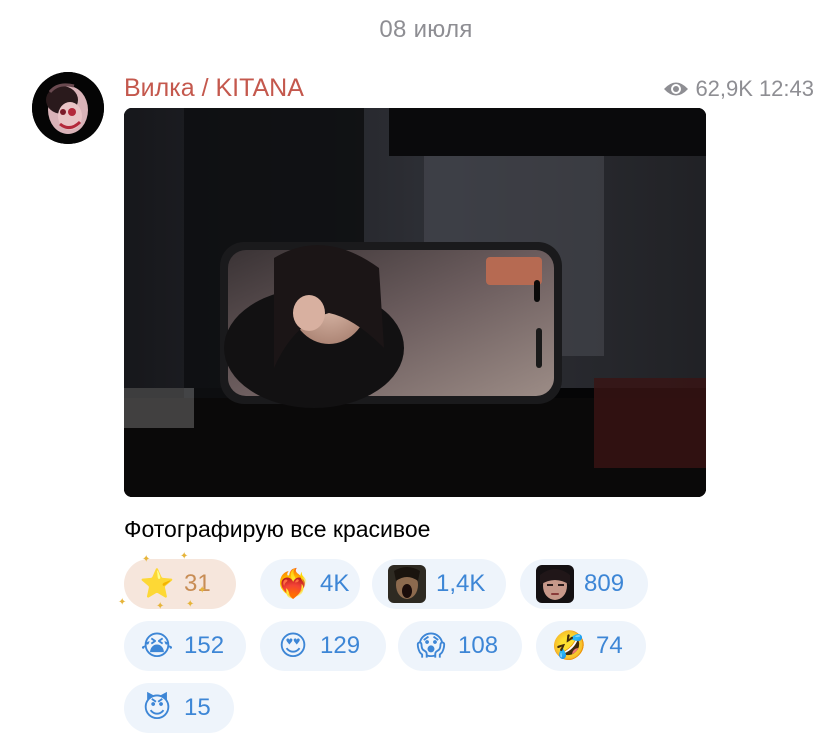  I want to click on heart-eyes-icon: 😍, so click(293, 645).